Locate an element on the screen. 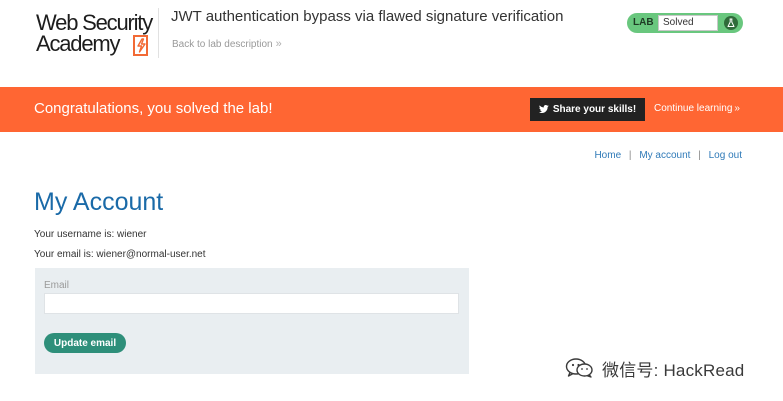 The height and width of the screenshot is (401, 783). watermark-text: 微信号: HackRead is located at coordinates (673, 370).